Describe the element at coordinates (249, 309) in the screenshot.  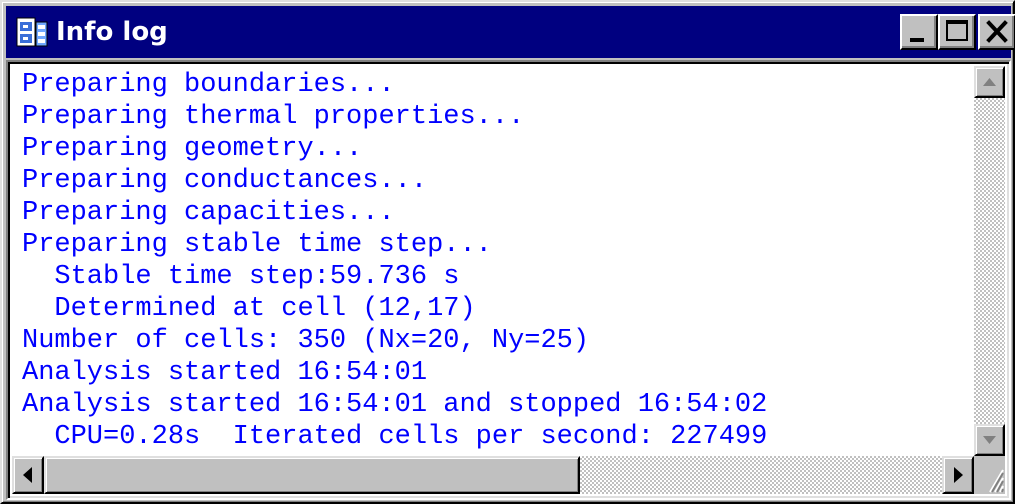
I see `log-line: Determined at cell (12,17)` at that location.